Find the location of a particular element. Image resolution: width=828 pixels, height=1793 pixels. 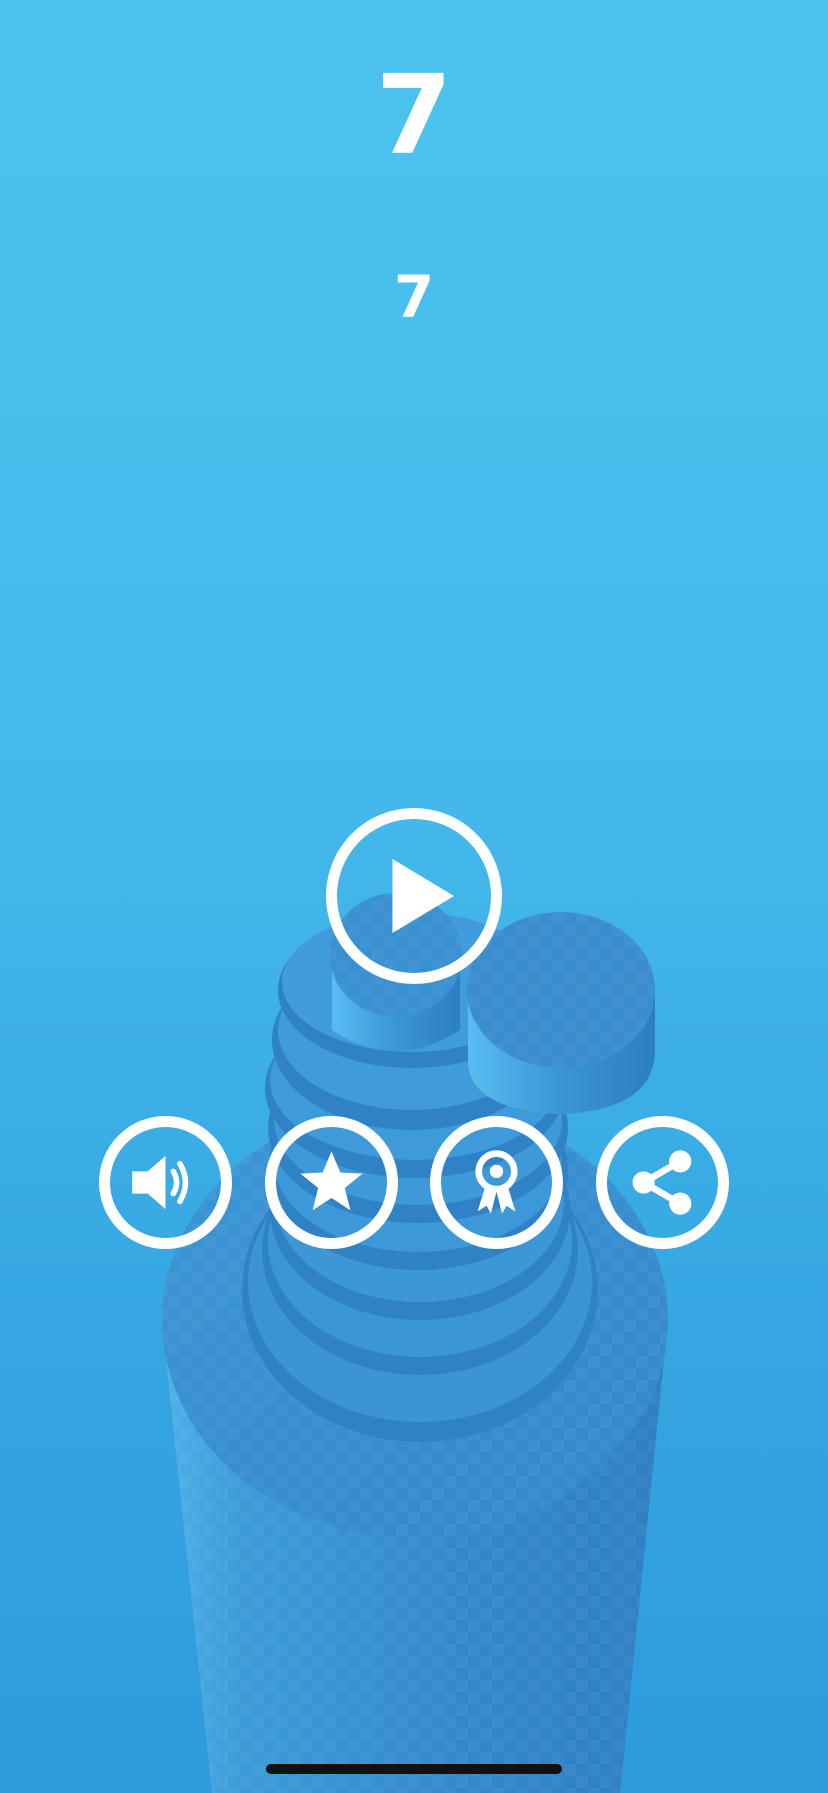

share-button is located at coordinates (662, 1182).